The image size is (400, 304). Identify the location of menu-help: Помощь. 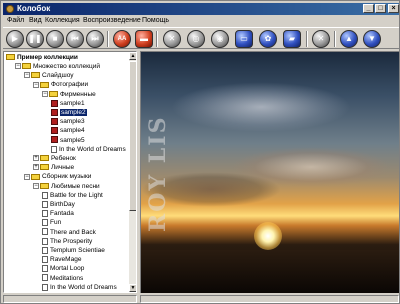
(155, 21).